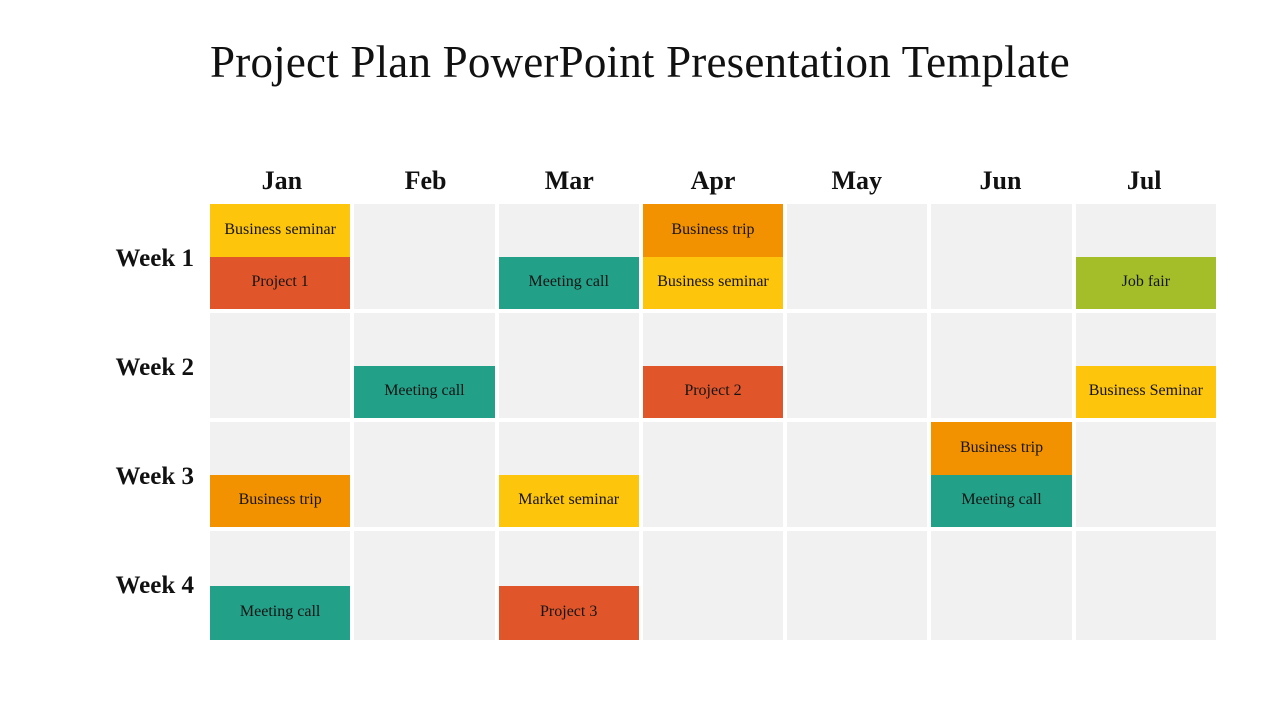  I want to click on week-label-1: Week 1, so click(154, 258).